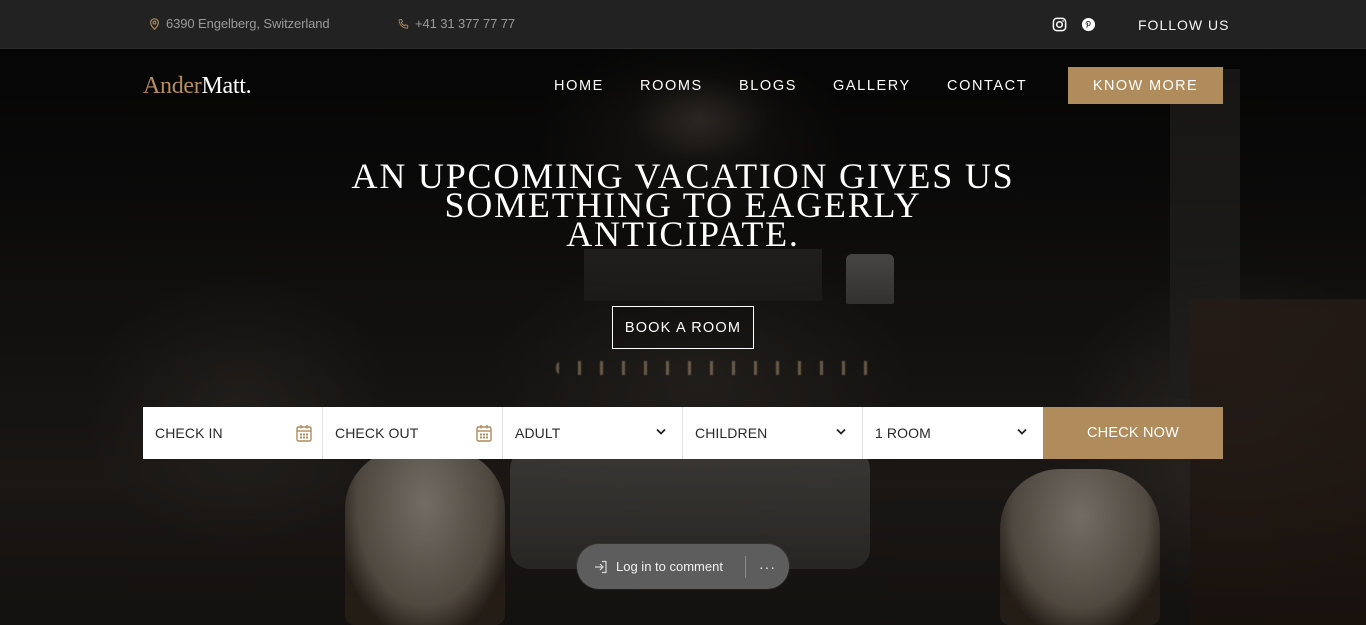  I want to click on nav-rooms: ROOMS, so click(671, 86).